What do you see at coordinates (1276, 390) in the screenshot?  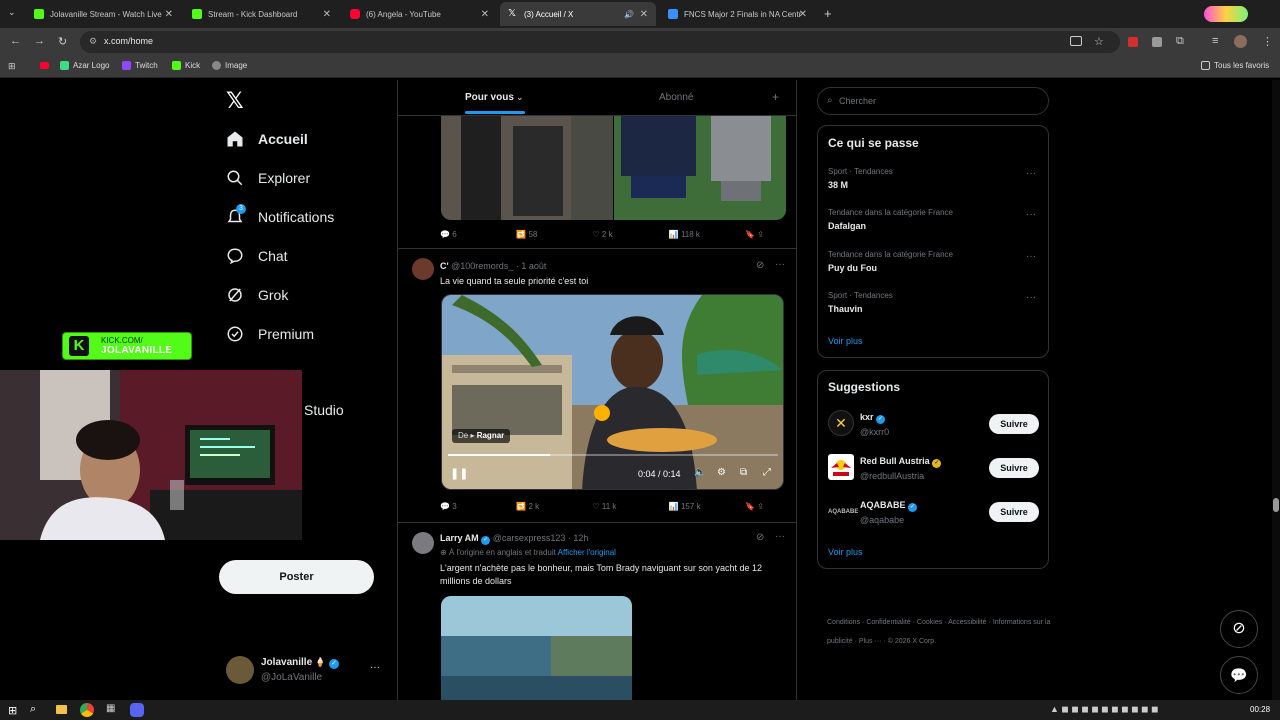 I see `page-scrollbar` at bounding box center [1276, 390].